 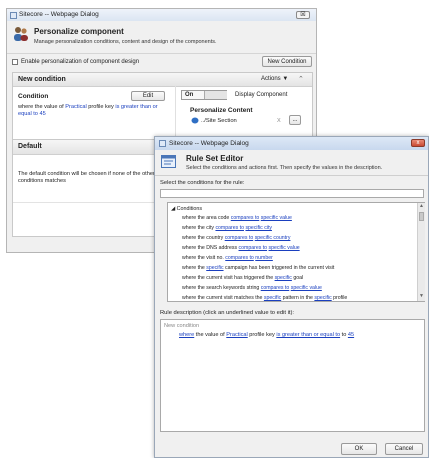 I want to click on display-toggle: On, so click(x=204, y=95).